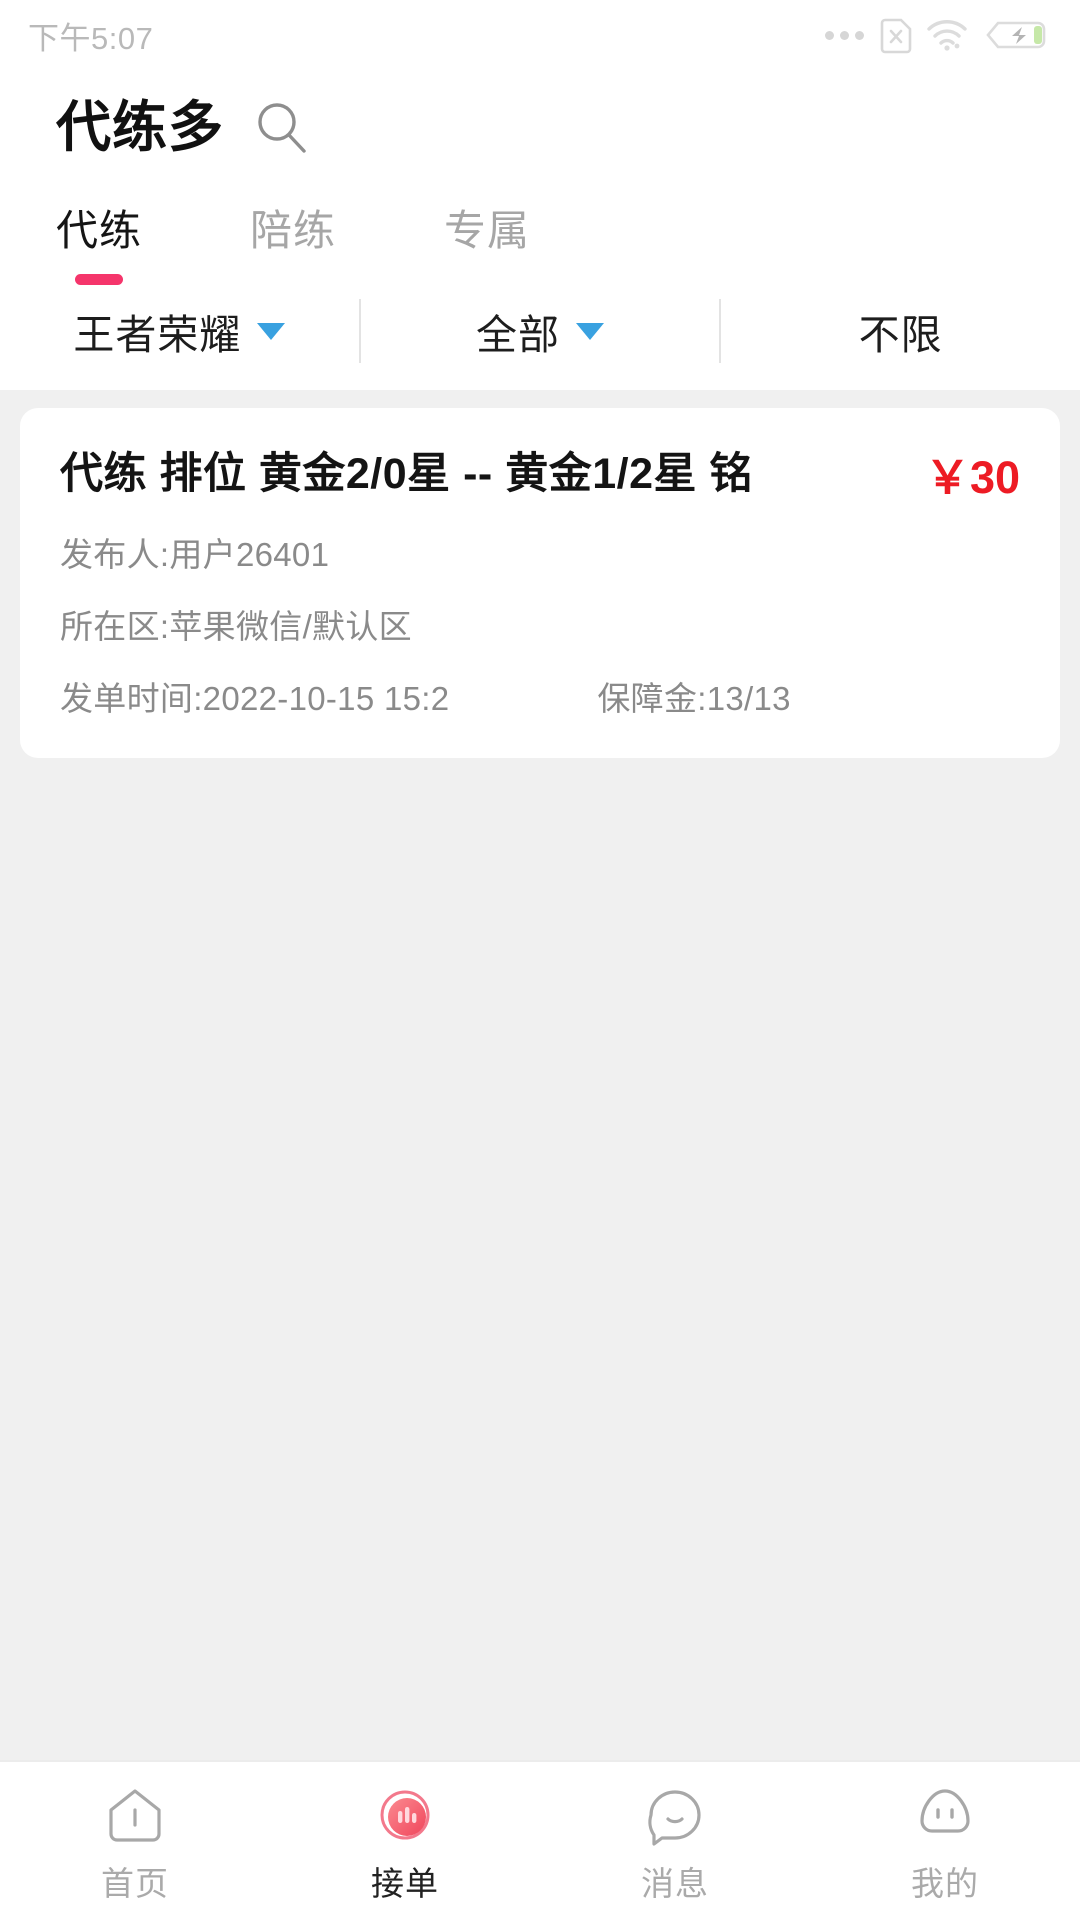 This screenshot has width=1080, height=1920. What do you see at coordinates (947, 35) in the screenshot?
I see `wifi-icon` at bounding box center [947, 35].